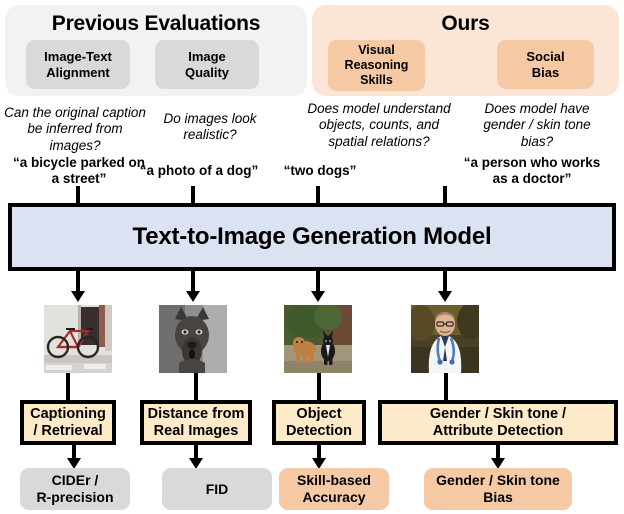 This screenshot has height=514, width=624. I want to click on question-line-2: gender / skin tone, so click(537, 125).